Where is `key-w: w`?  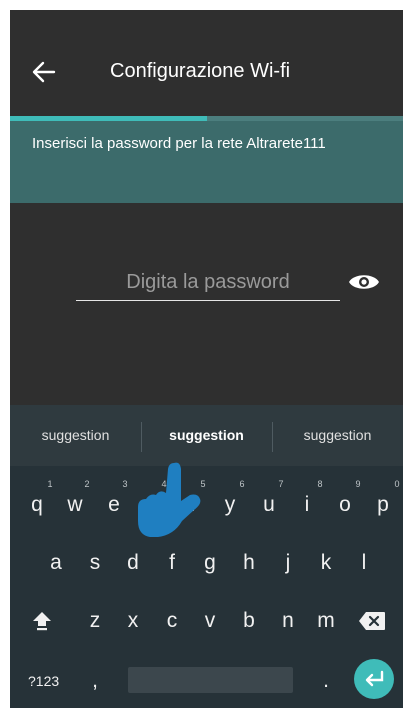 key-w: w is located at coordinates (75, 505).